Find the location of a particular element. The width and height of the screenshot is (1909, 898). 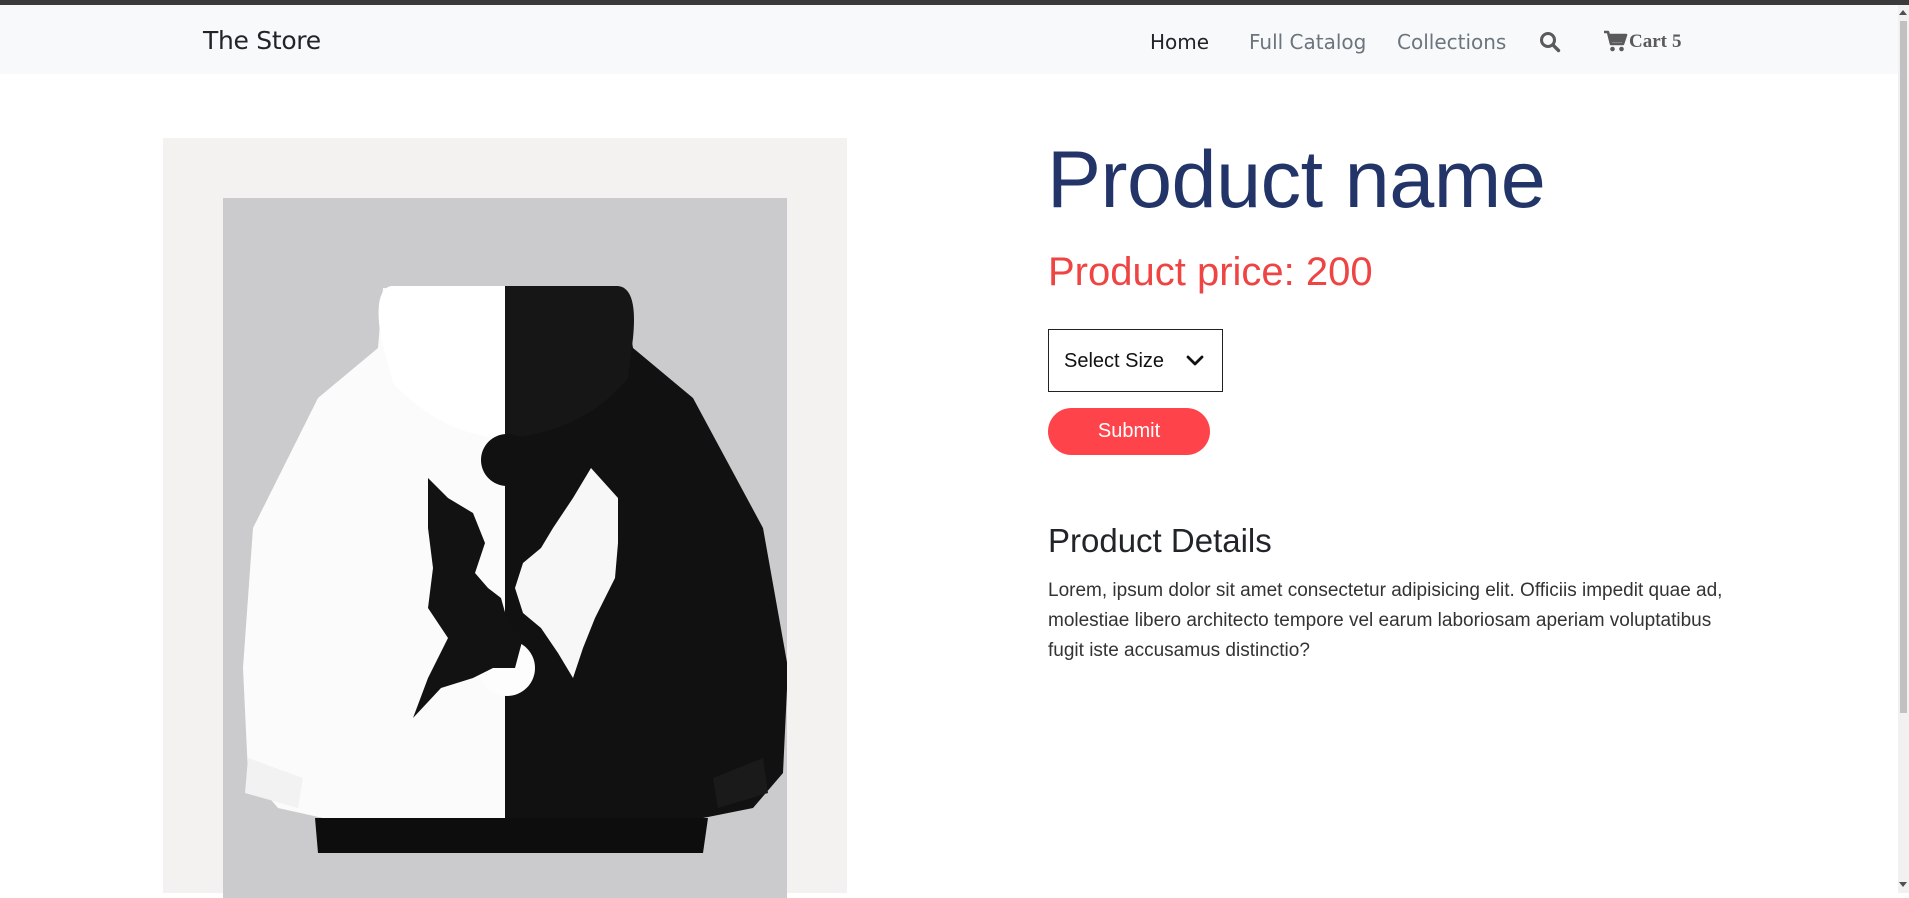

brand-link: The Store is located at coordinates (262, 40).